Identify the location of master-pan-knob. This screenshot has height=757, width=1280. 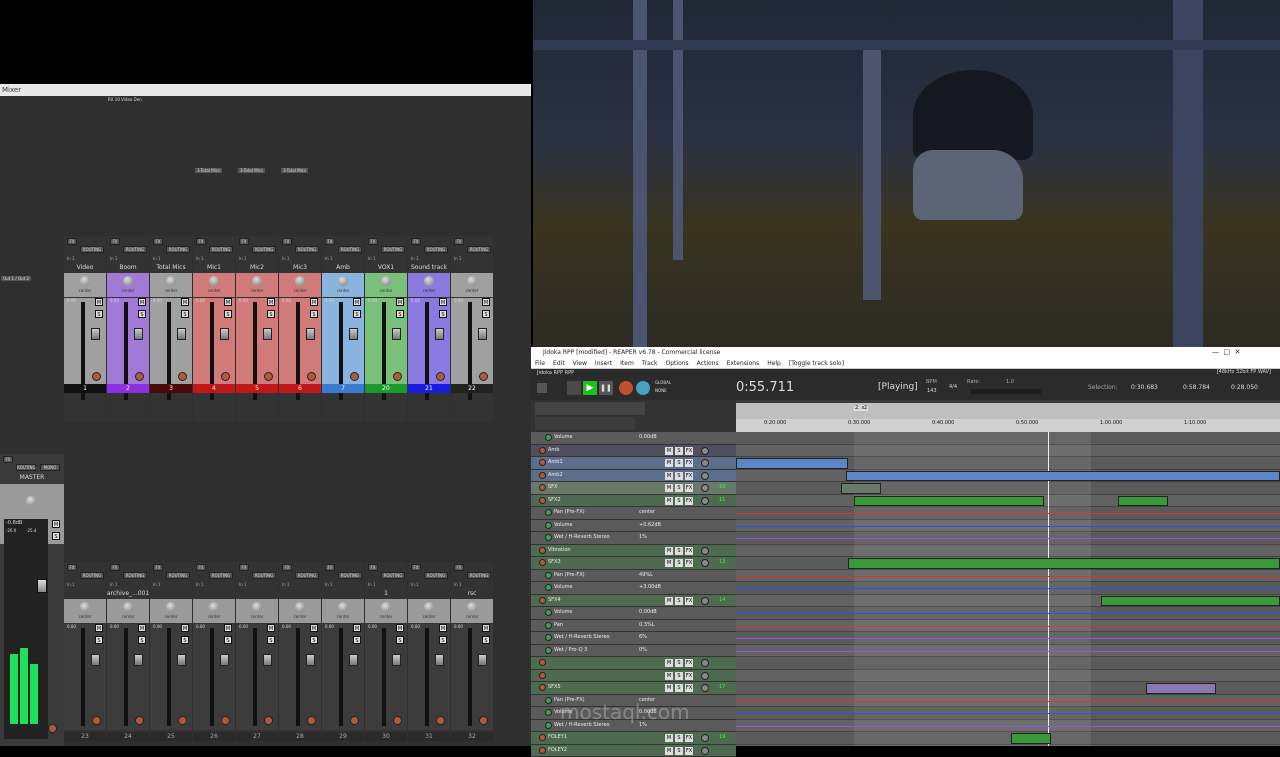
(31, 501).